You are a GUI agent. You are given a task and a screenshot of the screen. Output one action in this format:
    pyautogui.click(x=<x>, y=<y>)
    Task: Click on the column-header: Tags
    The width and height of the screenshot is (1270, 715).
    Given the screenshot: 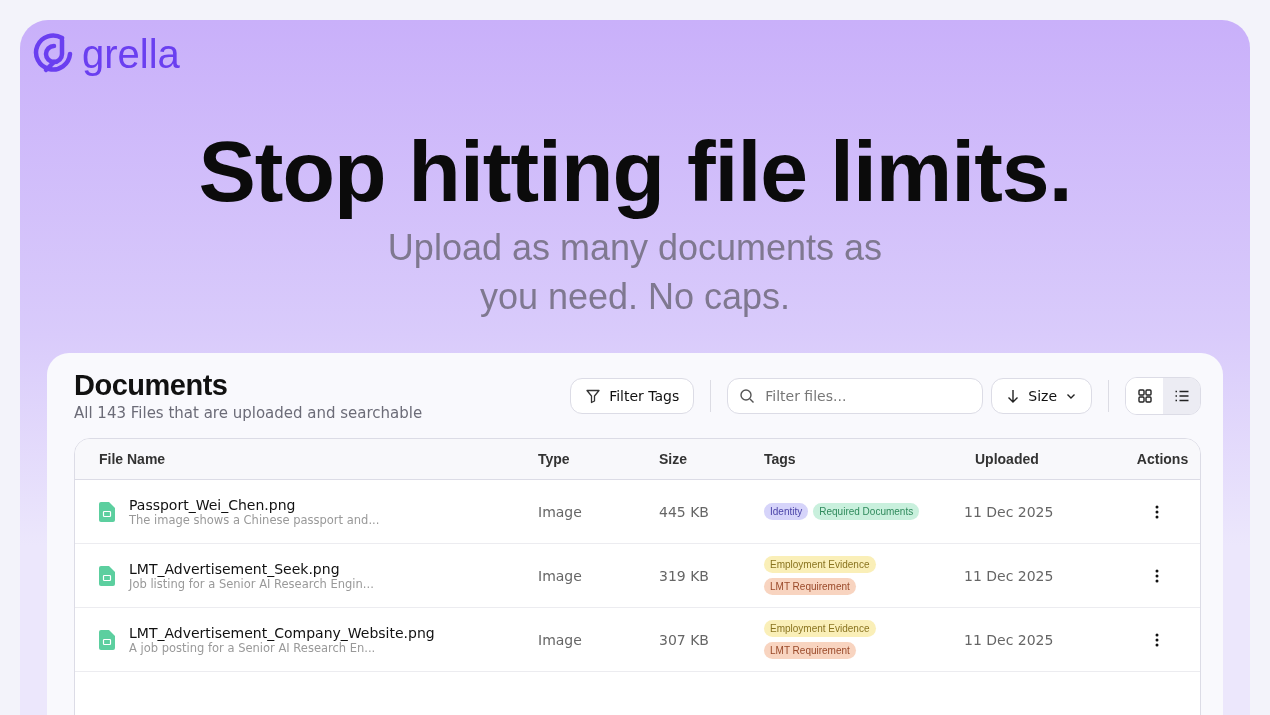 What is the action you would take?
    pyautogui.click(x=780, y=459)
    